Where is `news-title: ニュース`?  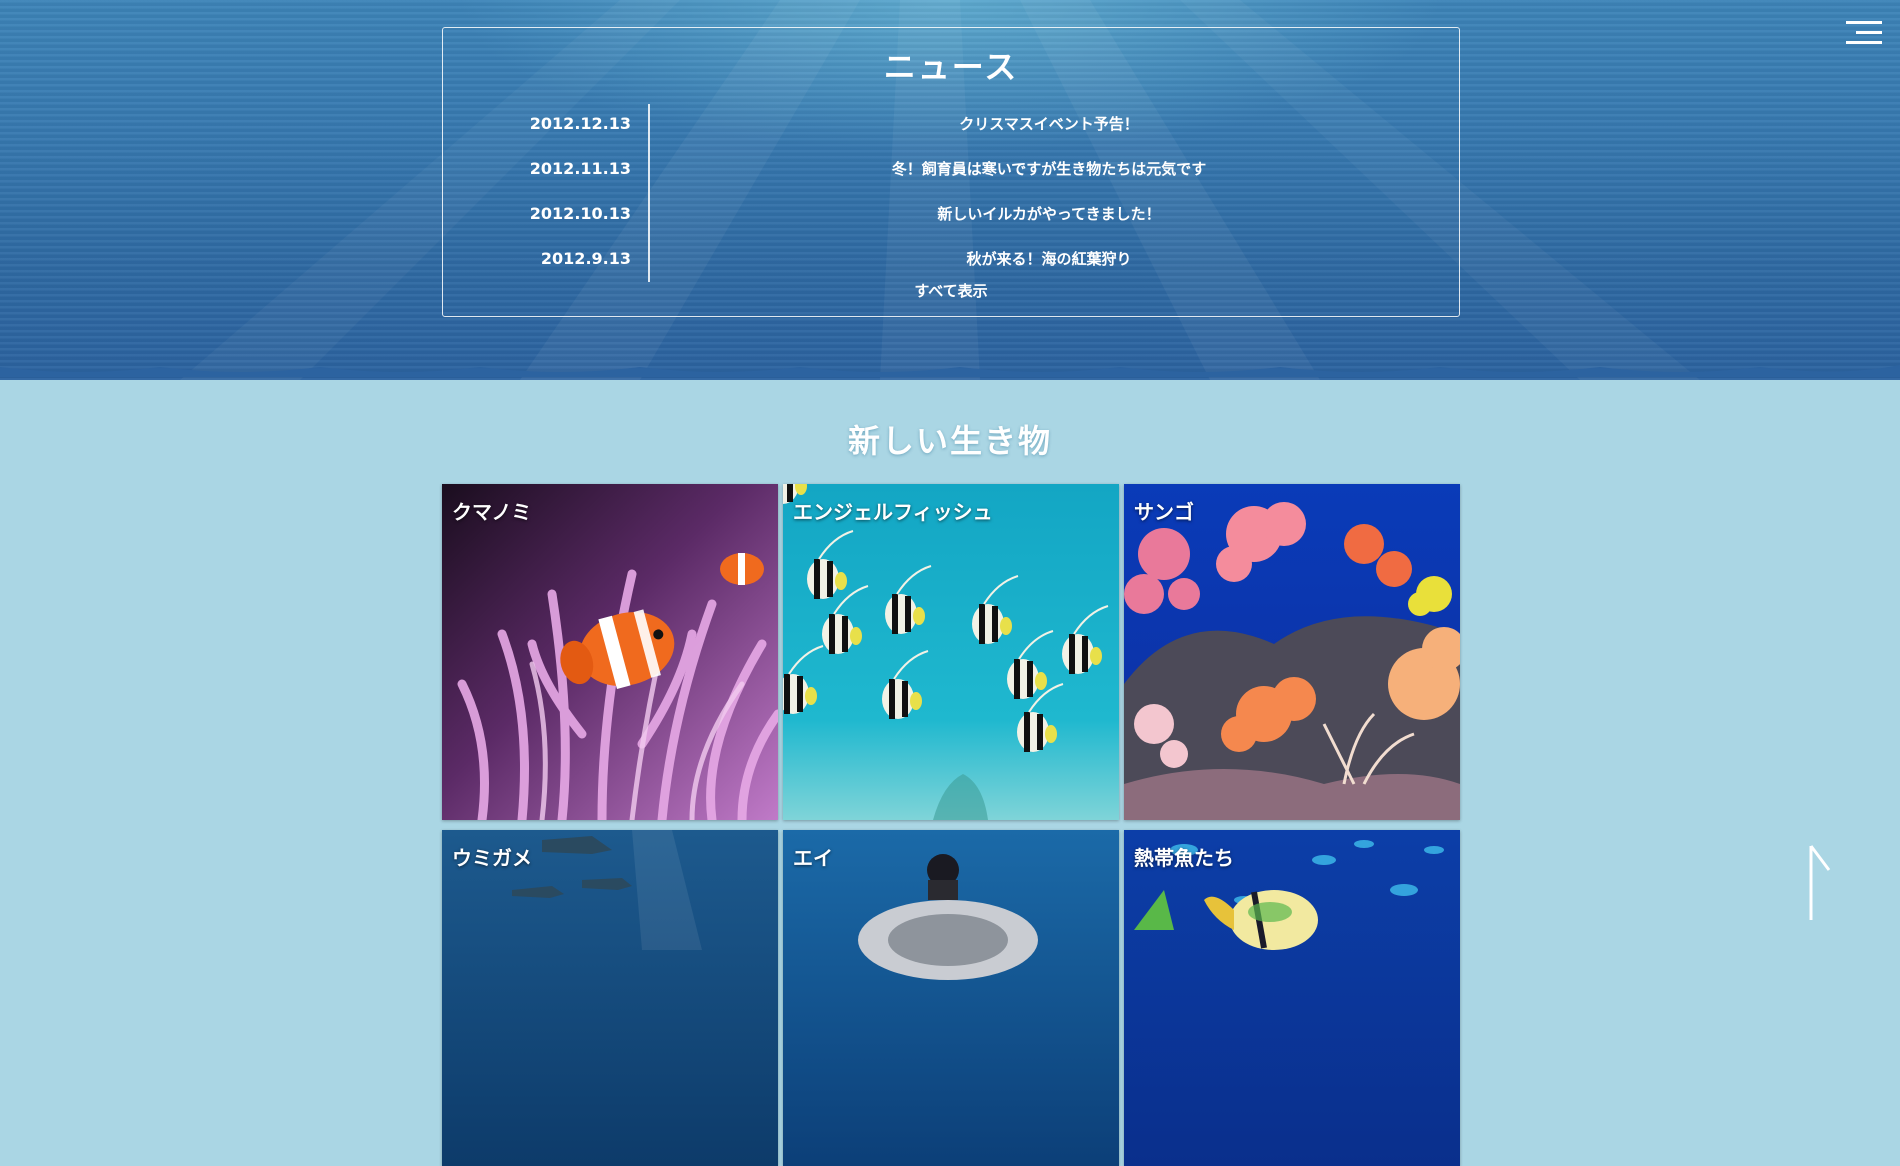
news-title: ニュース is located at coordinates (951, 67).